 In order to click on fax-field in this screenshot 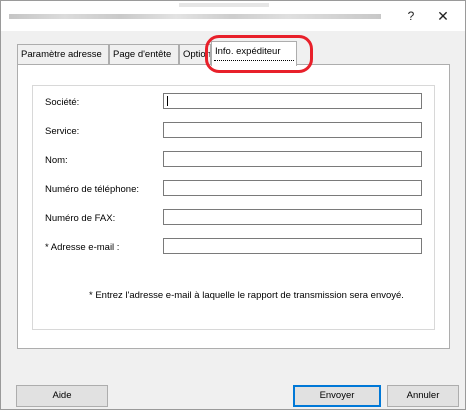, I will do `click(292, 217)`.